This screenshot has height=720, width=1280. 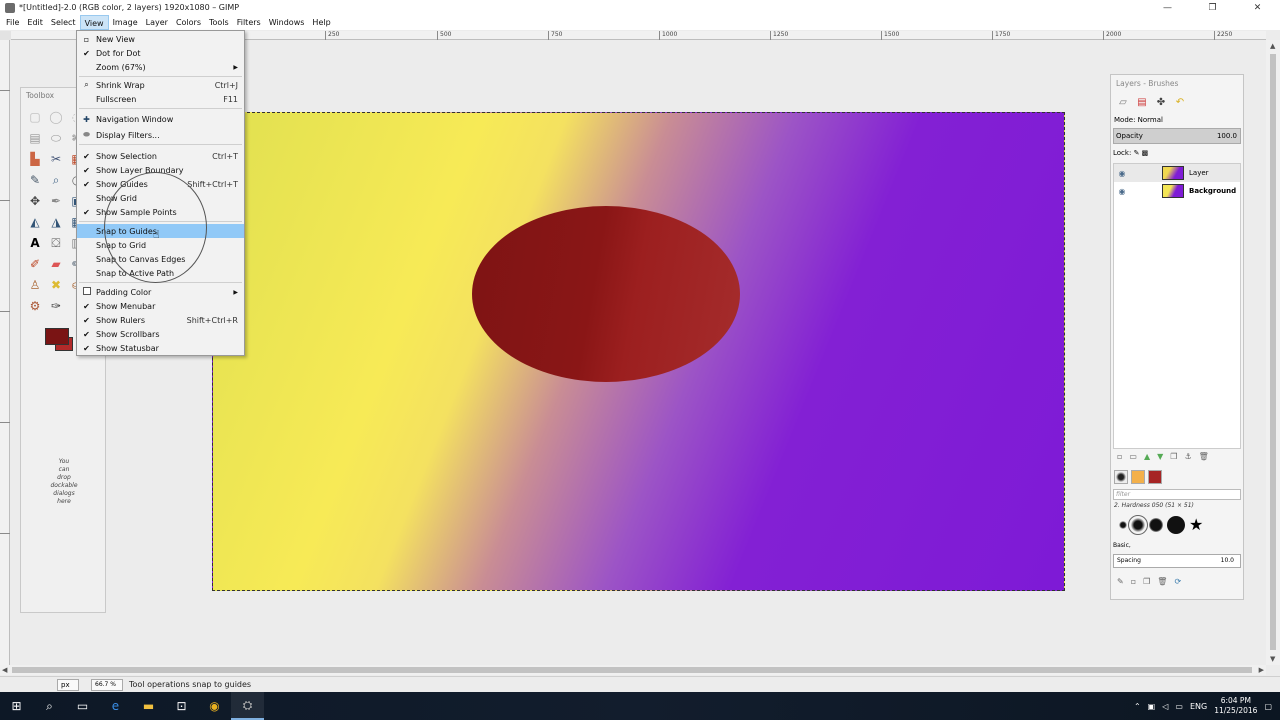 I want to click on anchor-layer-icon: ⚓, so click(x=1187, y=456).